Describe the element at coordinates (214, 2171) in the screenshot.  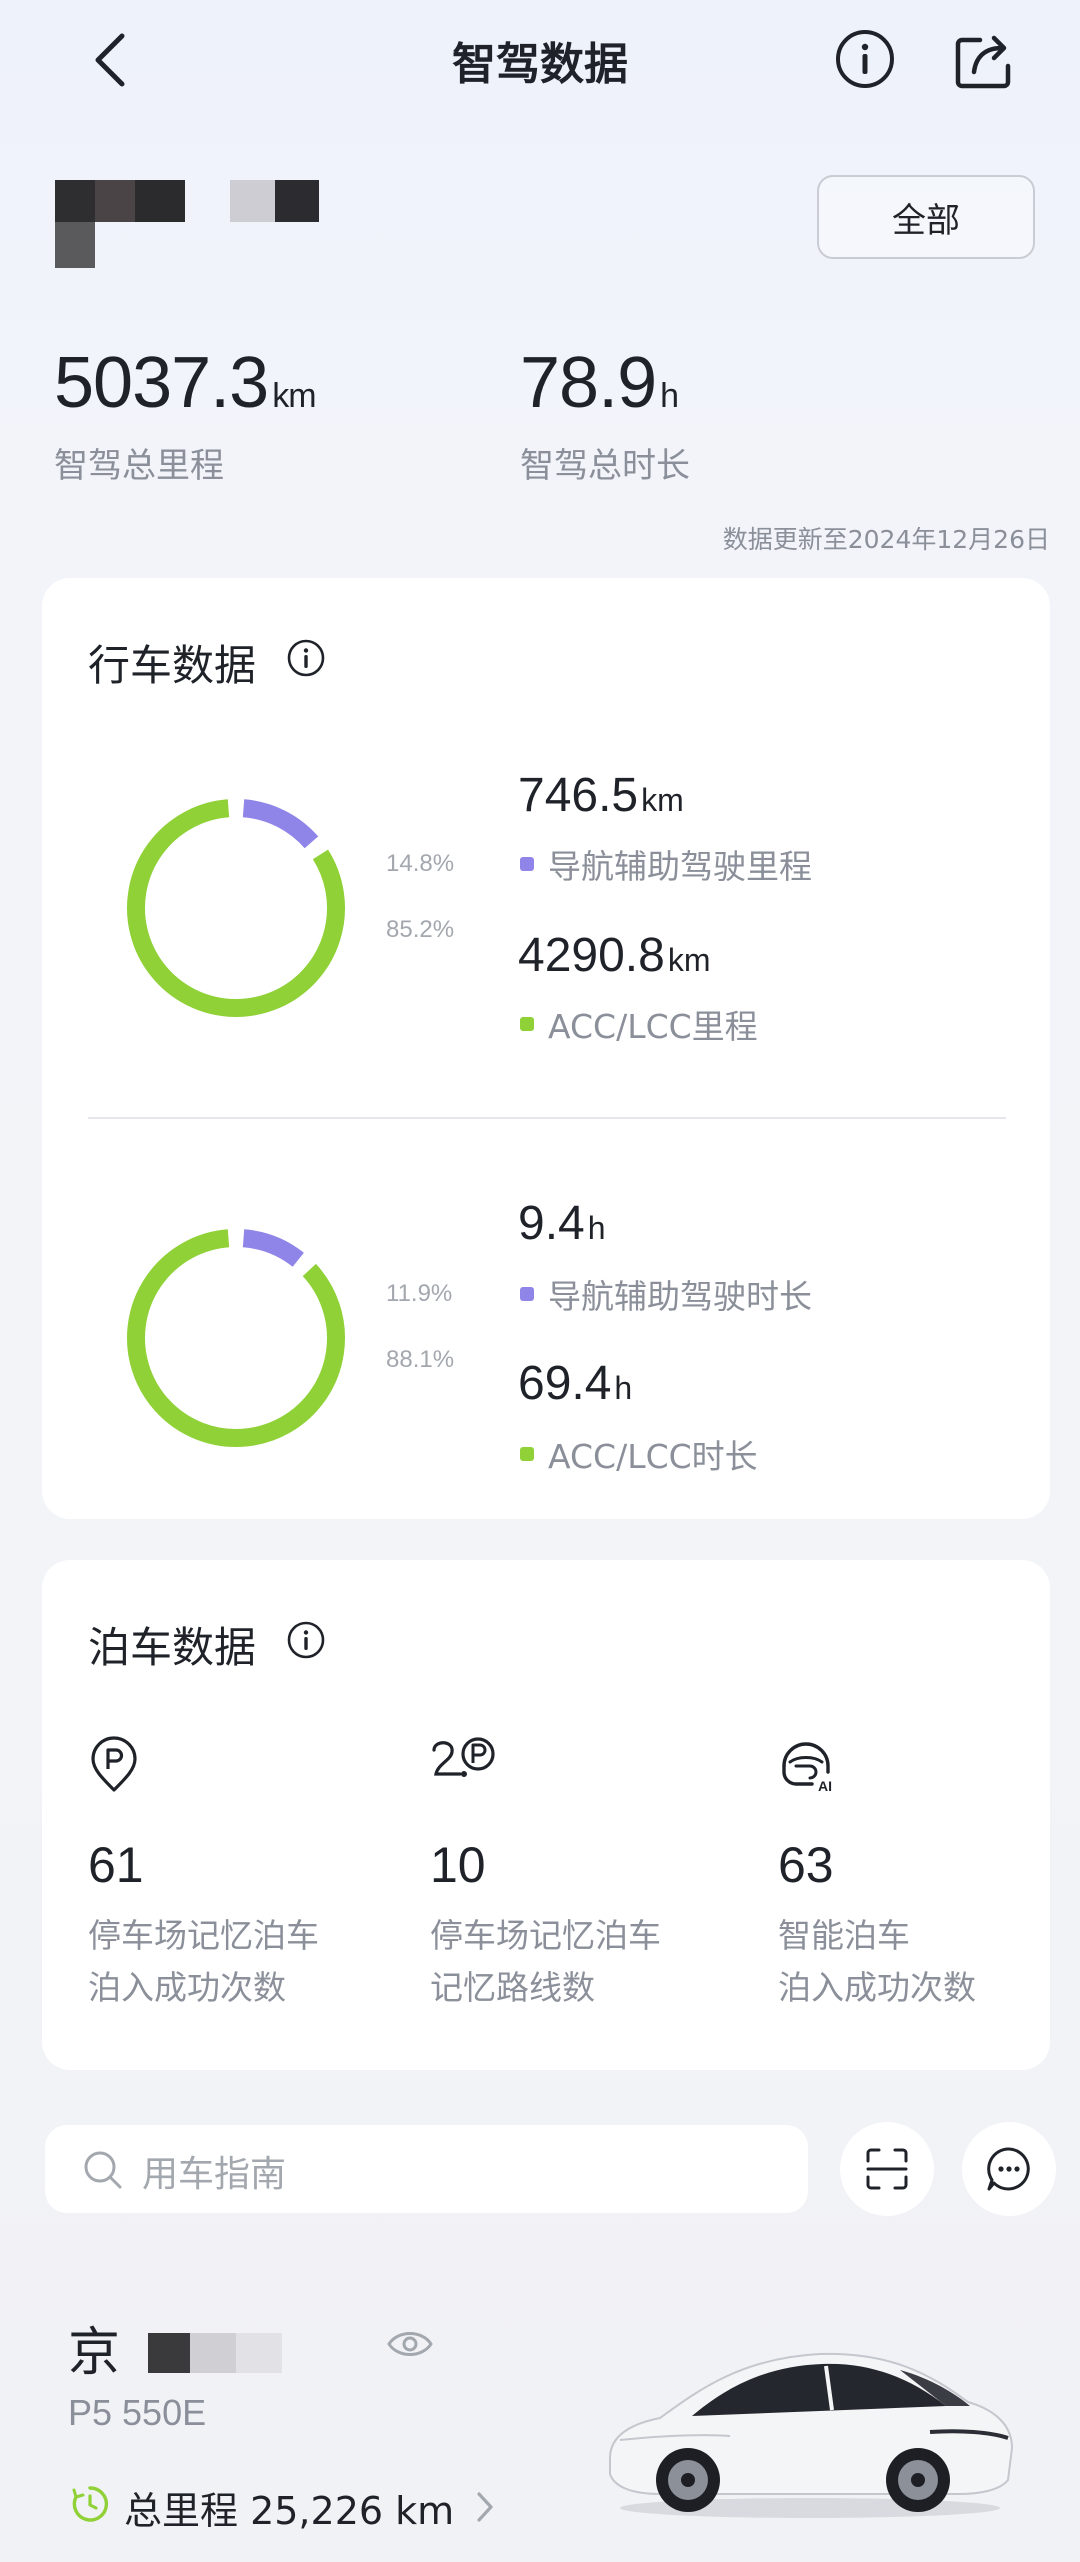
I see `search-placeholder: 用车指南` at that location.